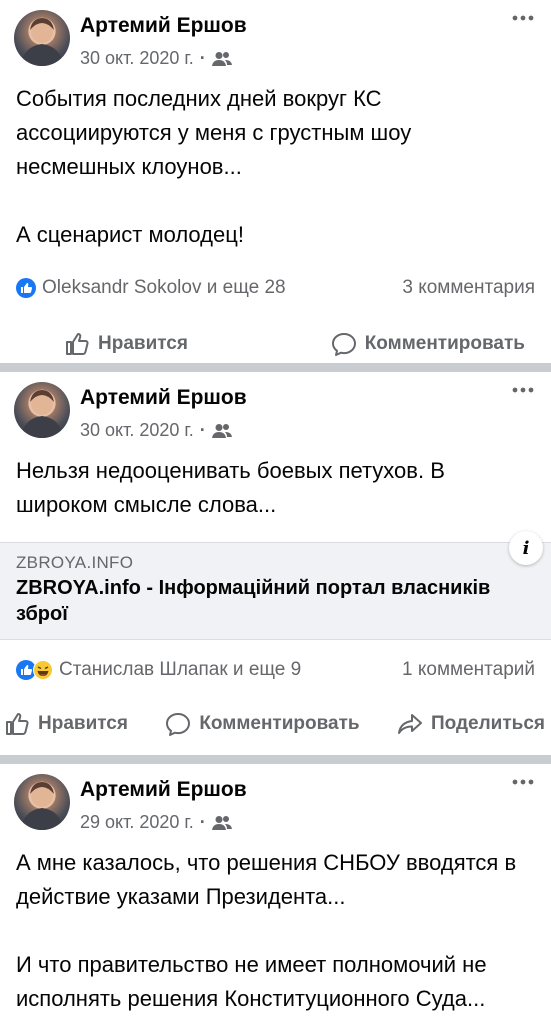  I want to click on post-paragraph: А сценарист молодец!, so click(130, 234).